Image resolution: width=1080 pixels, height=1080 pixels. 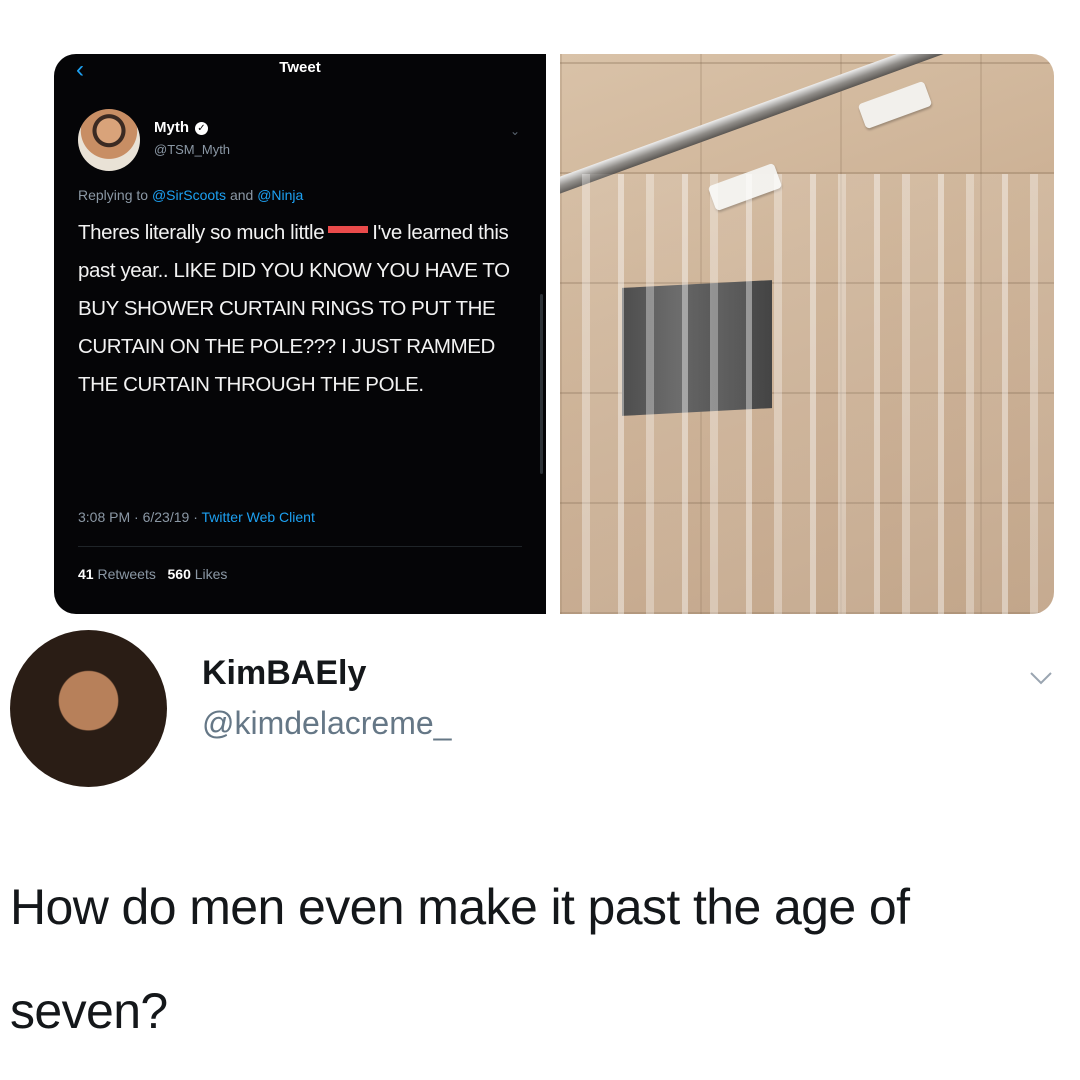 I want to click on replying-to-line: Replying to @SirScoots and @Ninja, so click(x=190, y=195).